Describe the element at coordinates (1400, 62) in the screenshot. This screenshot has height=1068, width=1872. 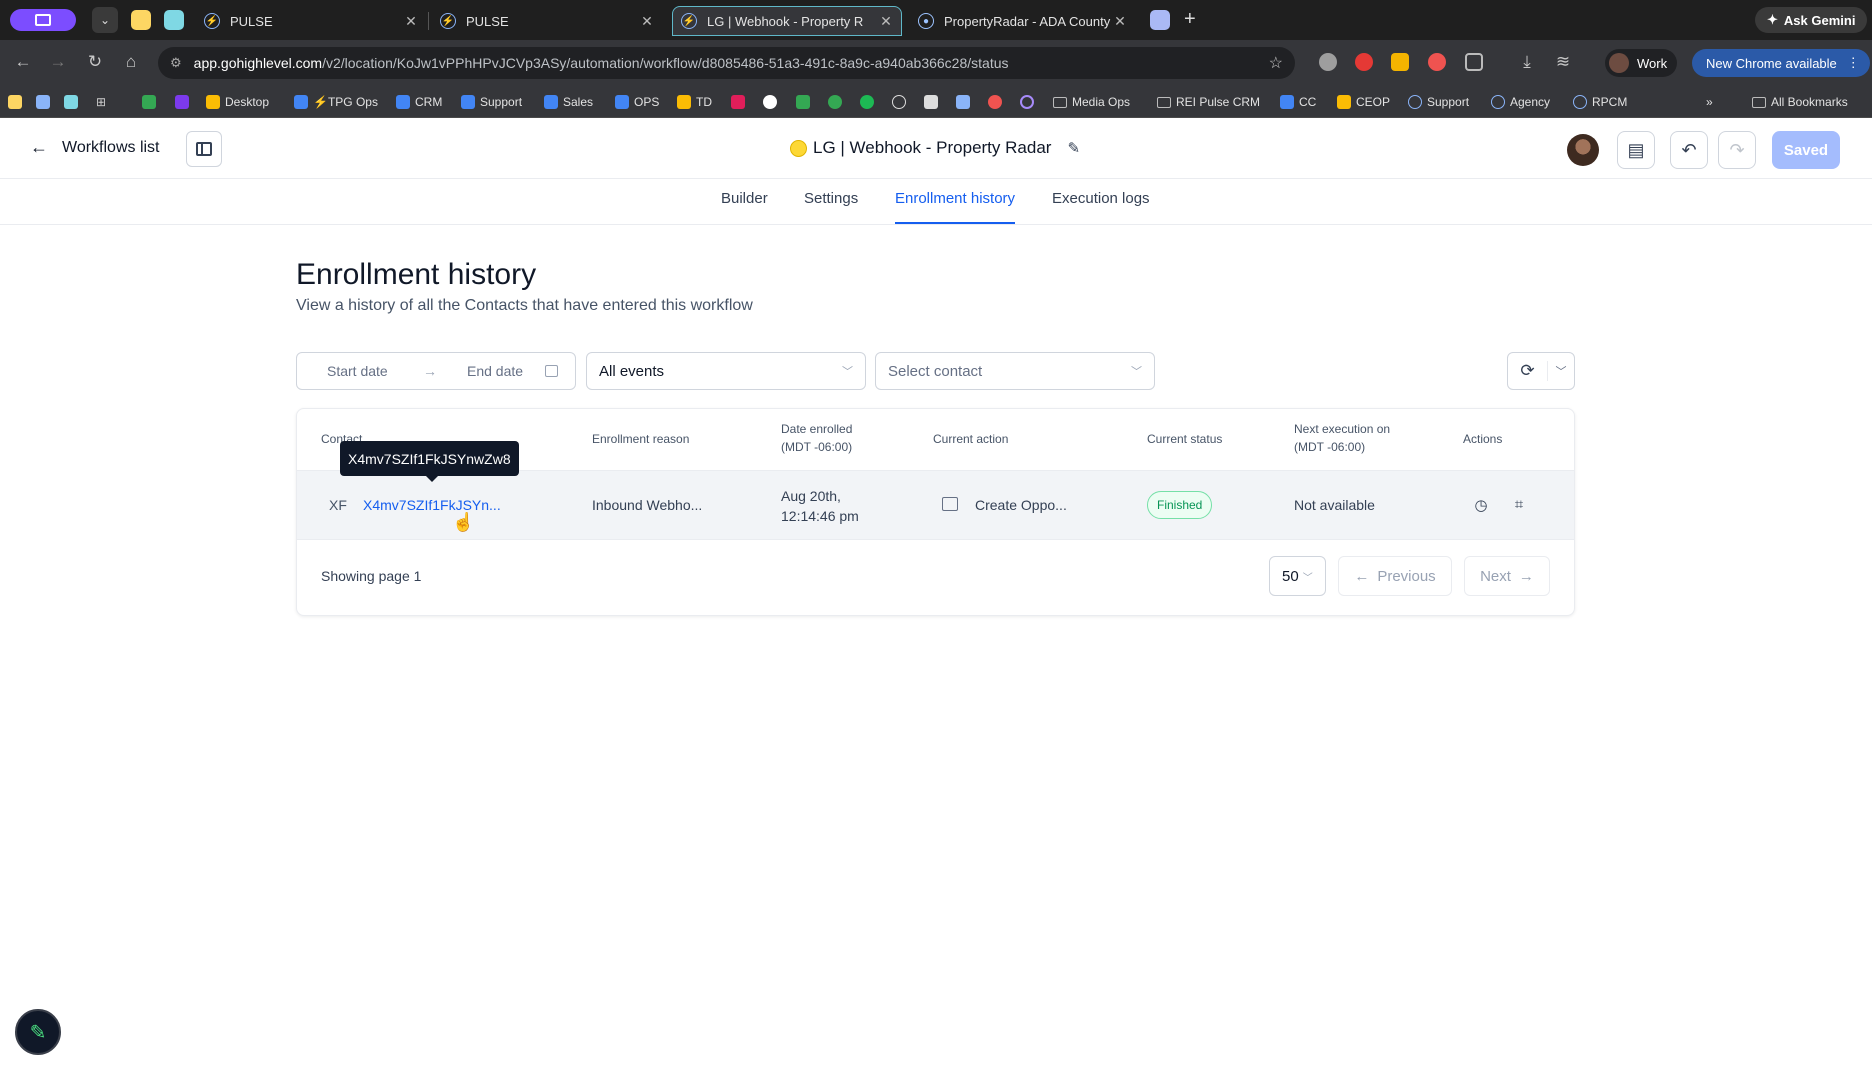
I see `extension-yellow-icon` at that location.